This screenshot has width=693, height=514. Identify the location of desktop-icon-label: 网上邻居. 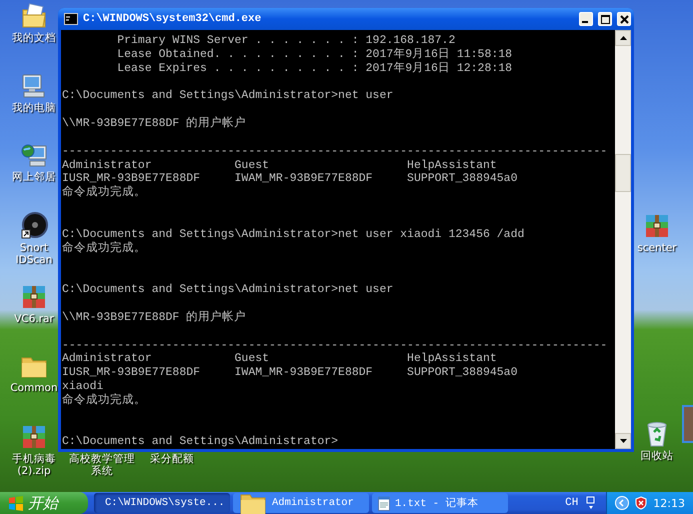
(34, 177).